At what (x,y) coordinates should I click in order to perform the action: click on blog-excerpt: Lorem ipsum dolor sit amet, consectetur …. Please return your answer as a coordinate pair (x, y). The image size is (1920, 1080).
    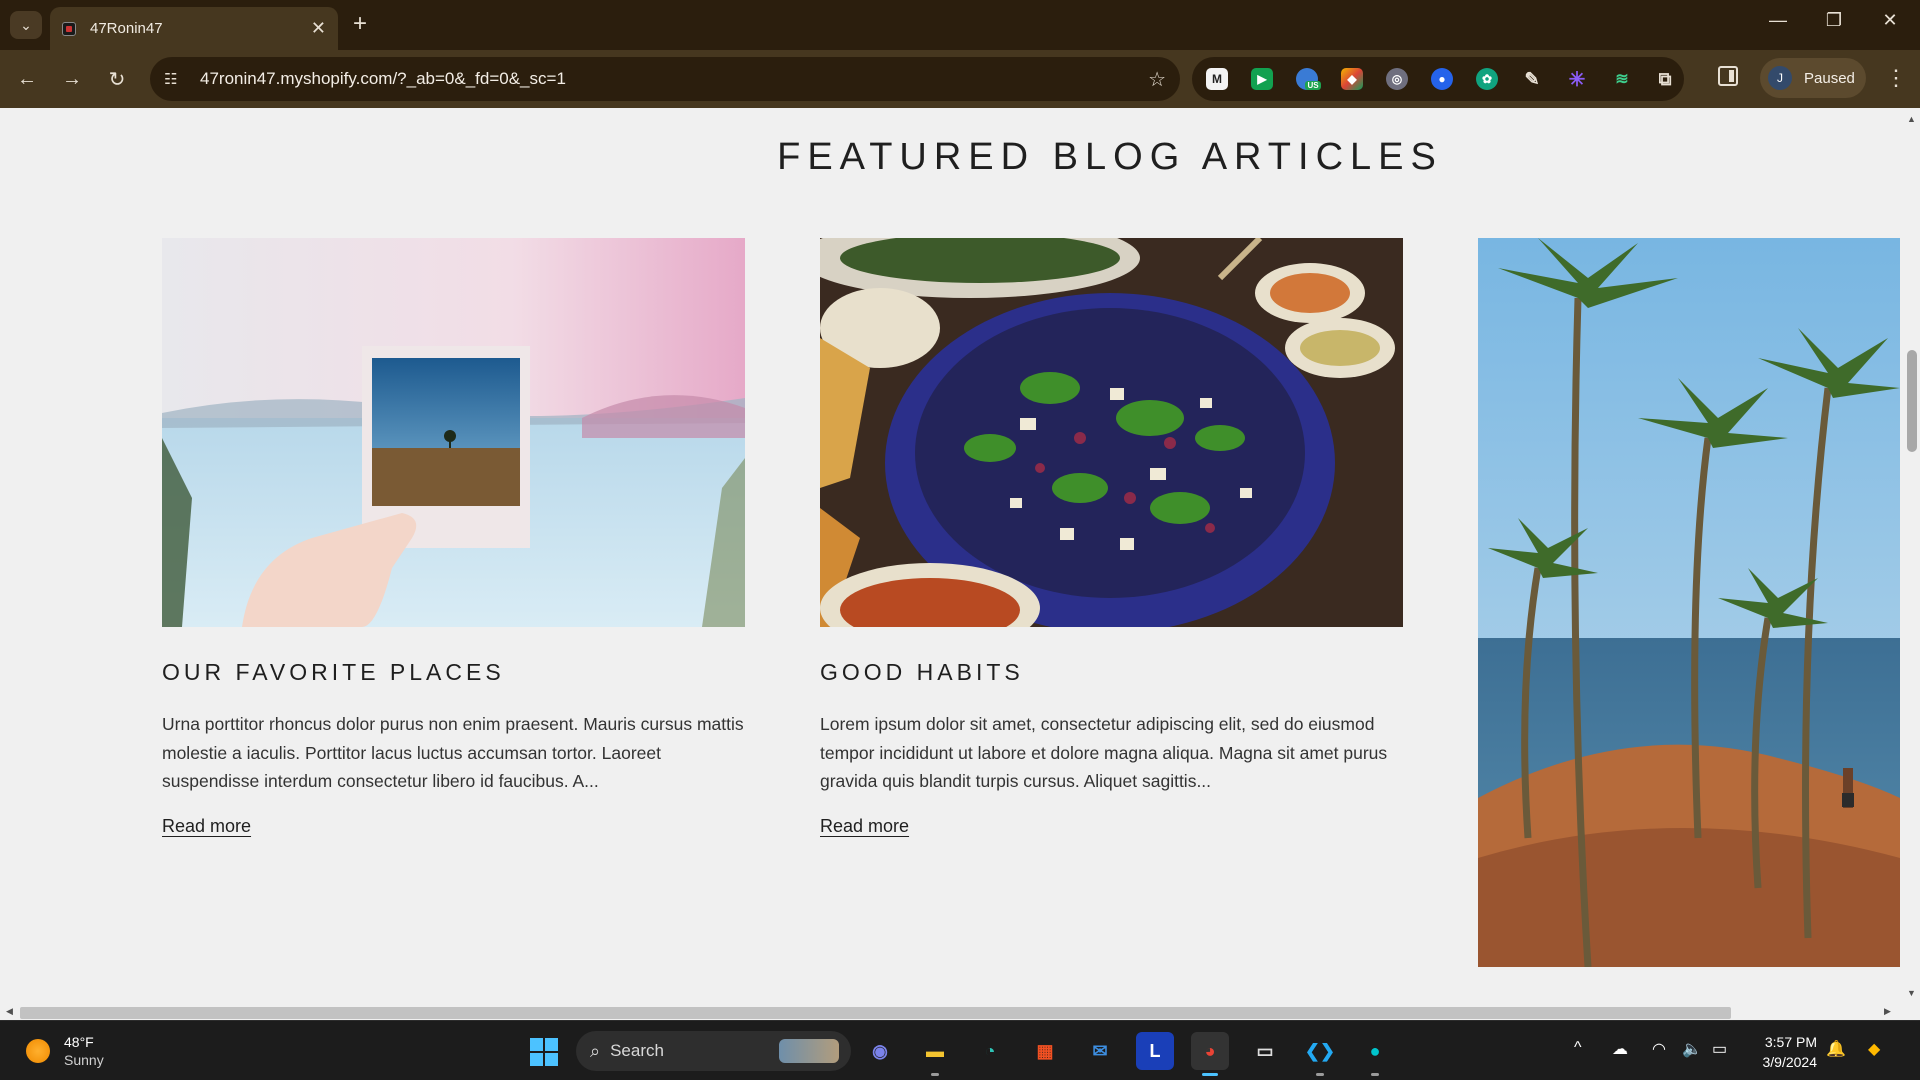
    Looking at the image, I should click on (1104, 752).